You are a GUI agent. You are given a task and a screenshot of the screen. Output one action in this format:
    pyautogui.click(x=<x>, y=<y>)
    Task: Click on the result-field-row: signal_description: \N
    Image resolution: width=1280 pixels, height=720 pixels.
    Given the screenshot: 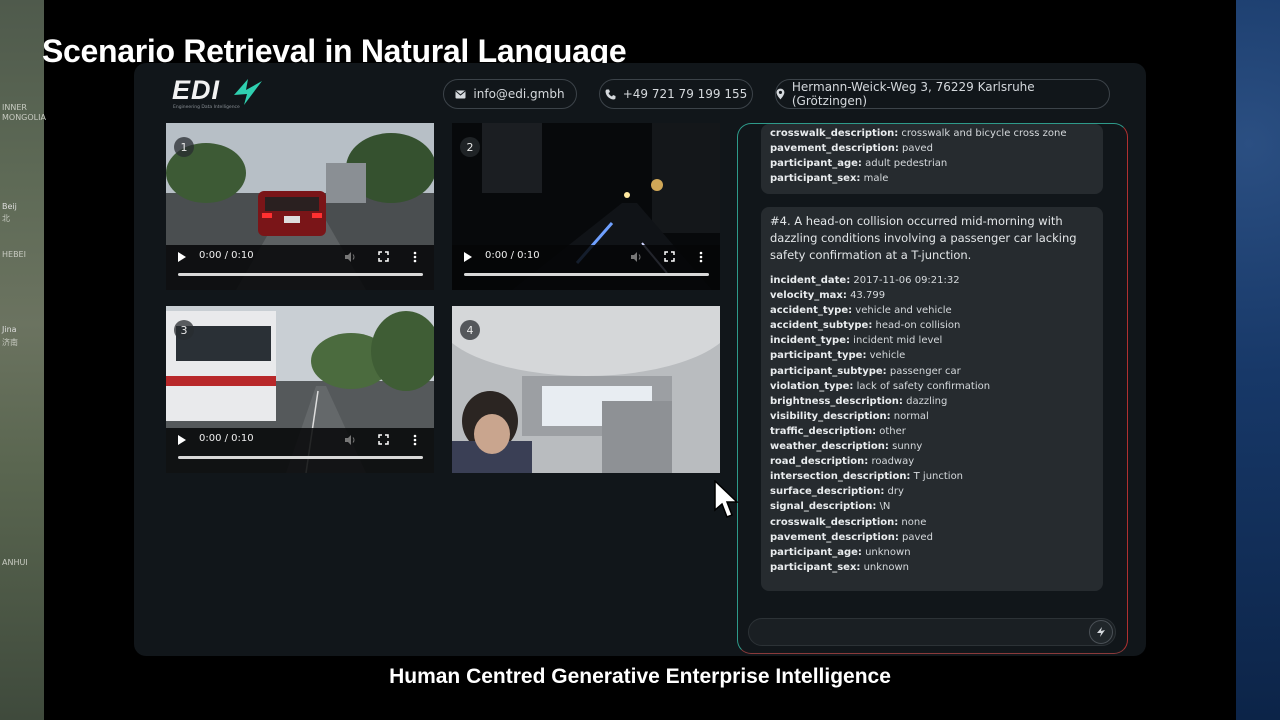 What is the action you would take?
    pyautogui.click(x=932, y=506)
    